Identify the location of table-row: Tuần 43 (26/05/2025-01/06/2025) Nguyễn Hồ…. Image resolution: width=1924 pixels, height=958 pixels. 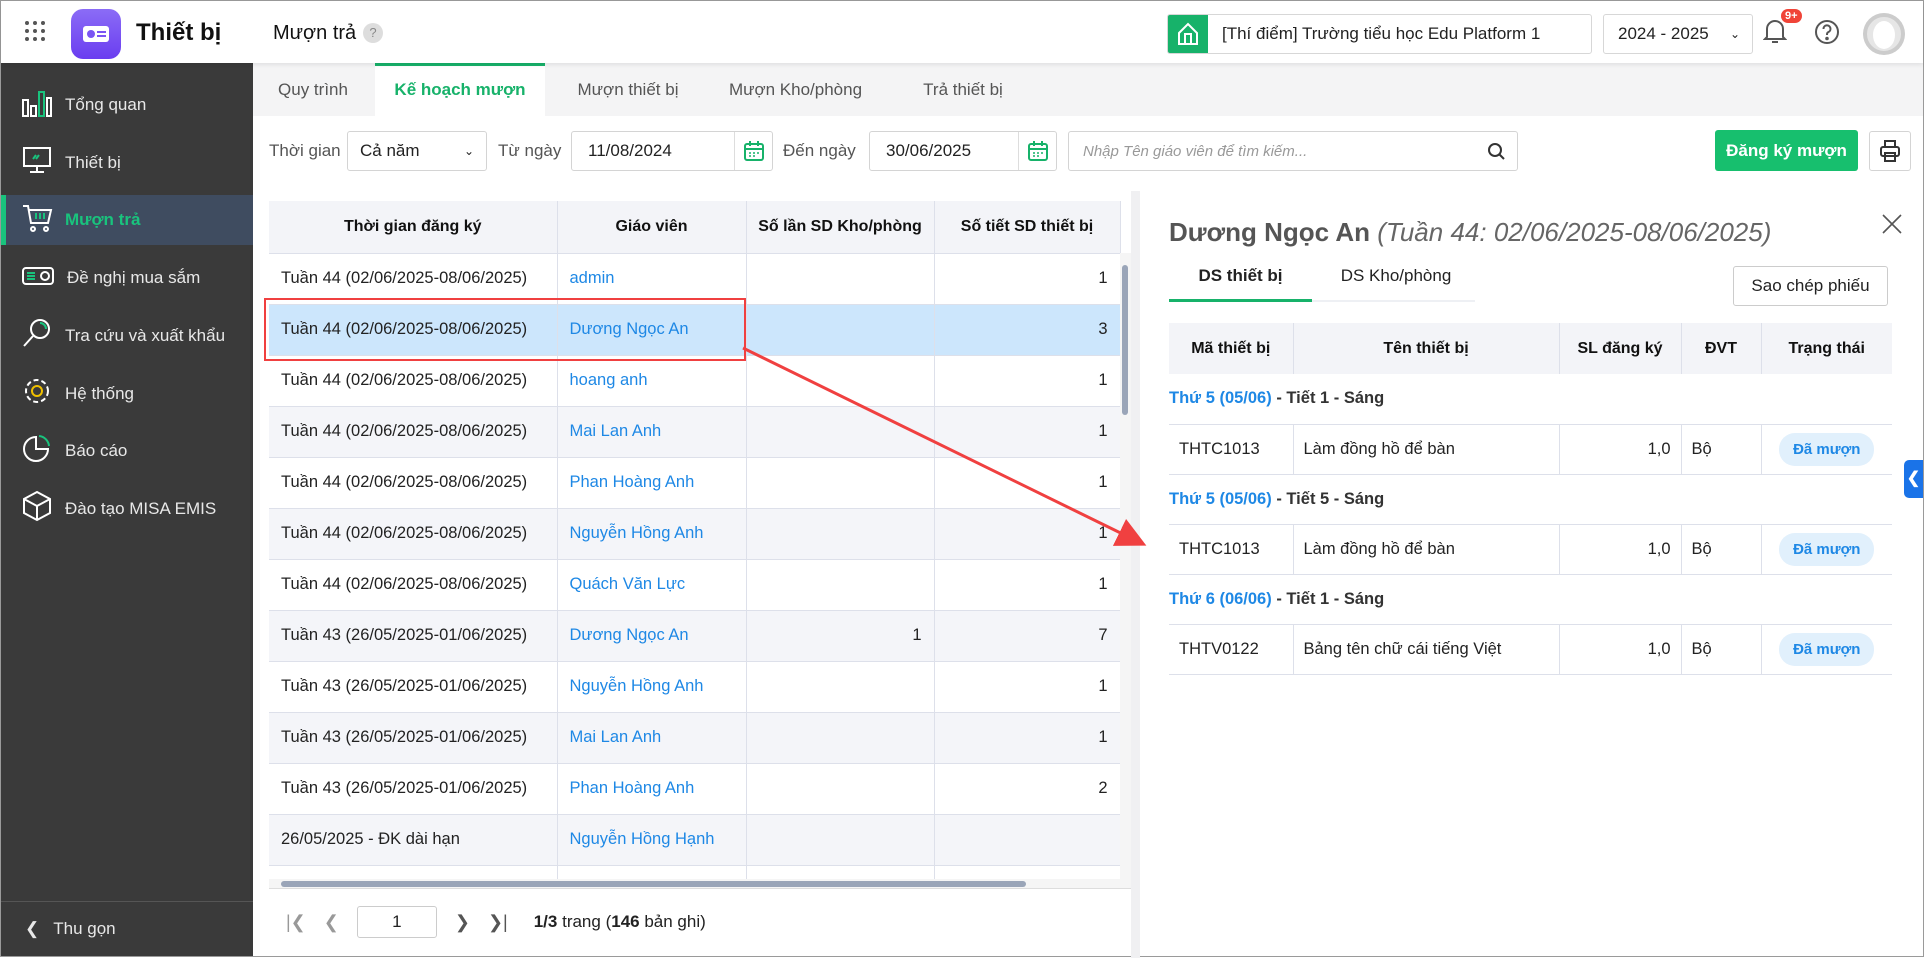
(695, 687).